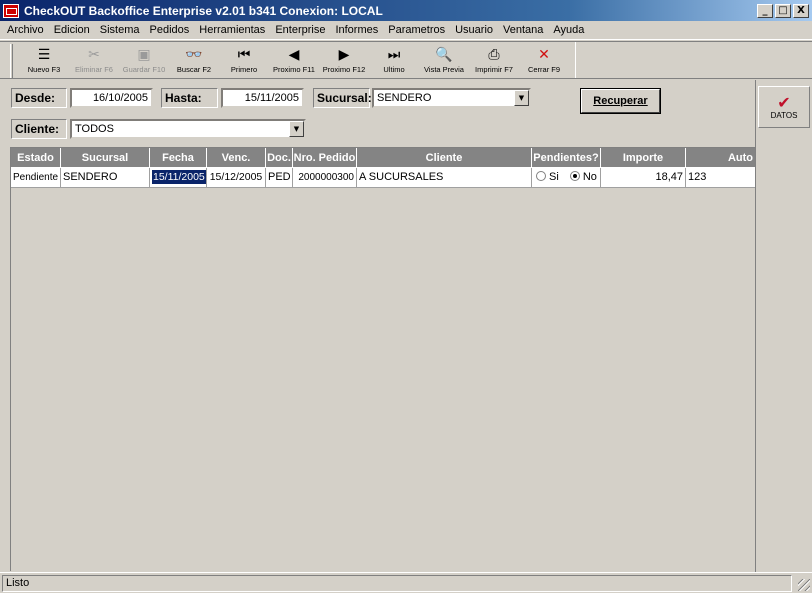 The image size is (812, 593). Describe the element at coordinates (765, 10) in the screenshot. I see `minimize-button: _` at that location.